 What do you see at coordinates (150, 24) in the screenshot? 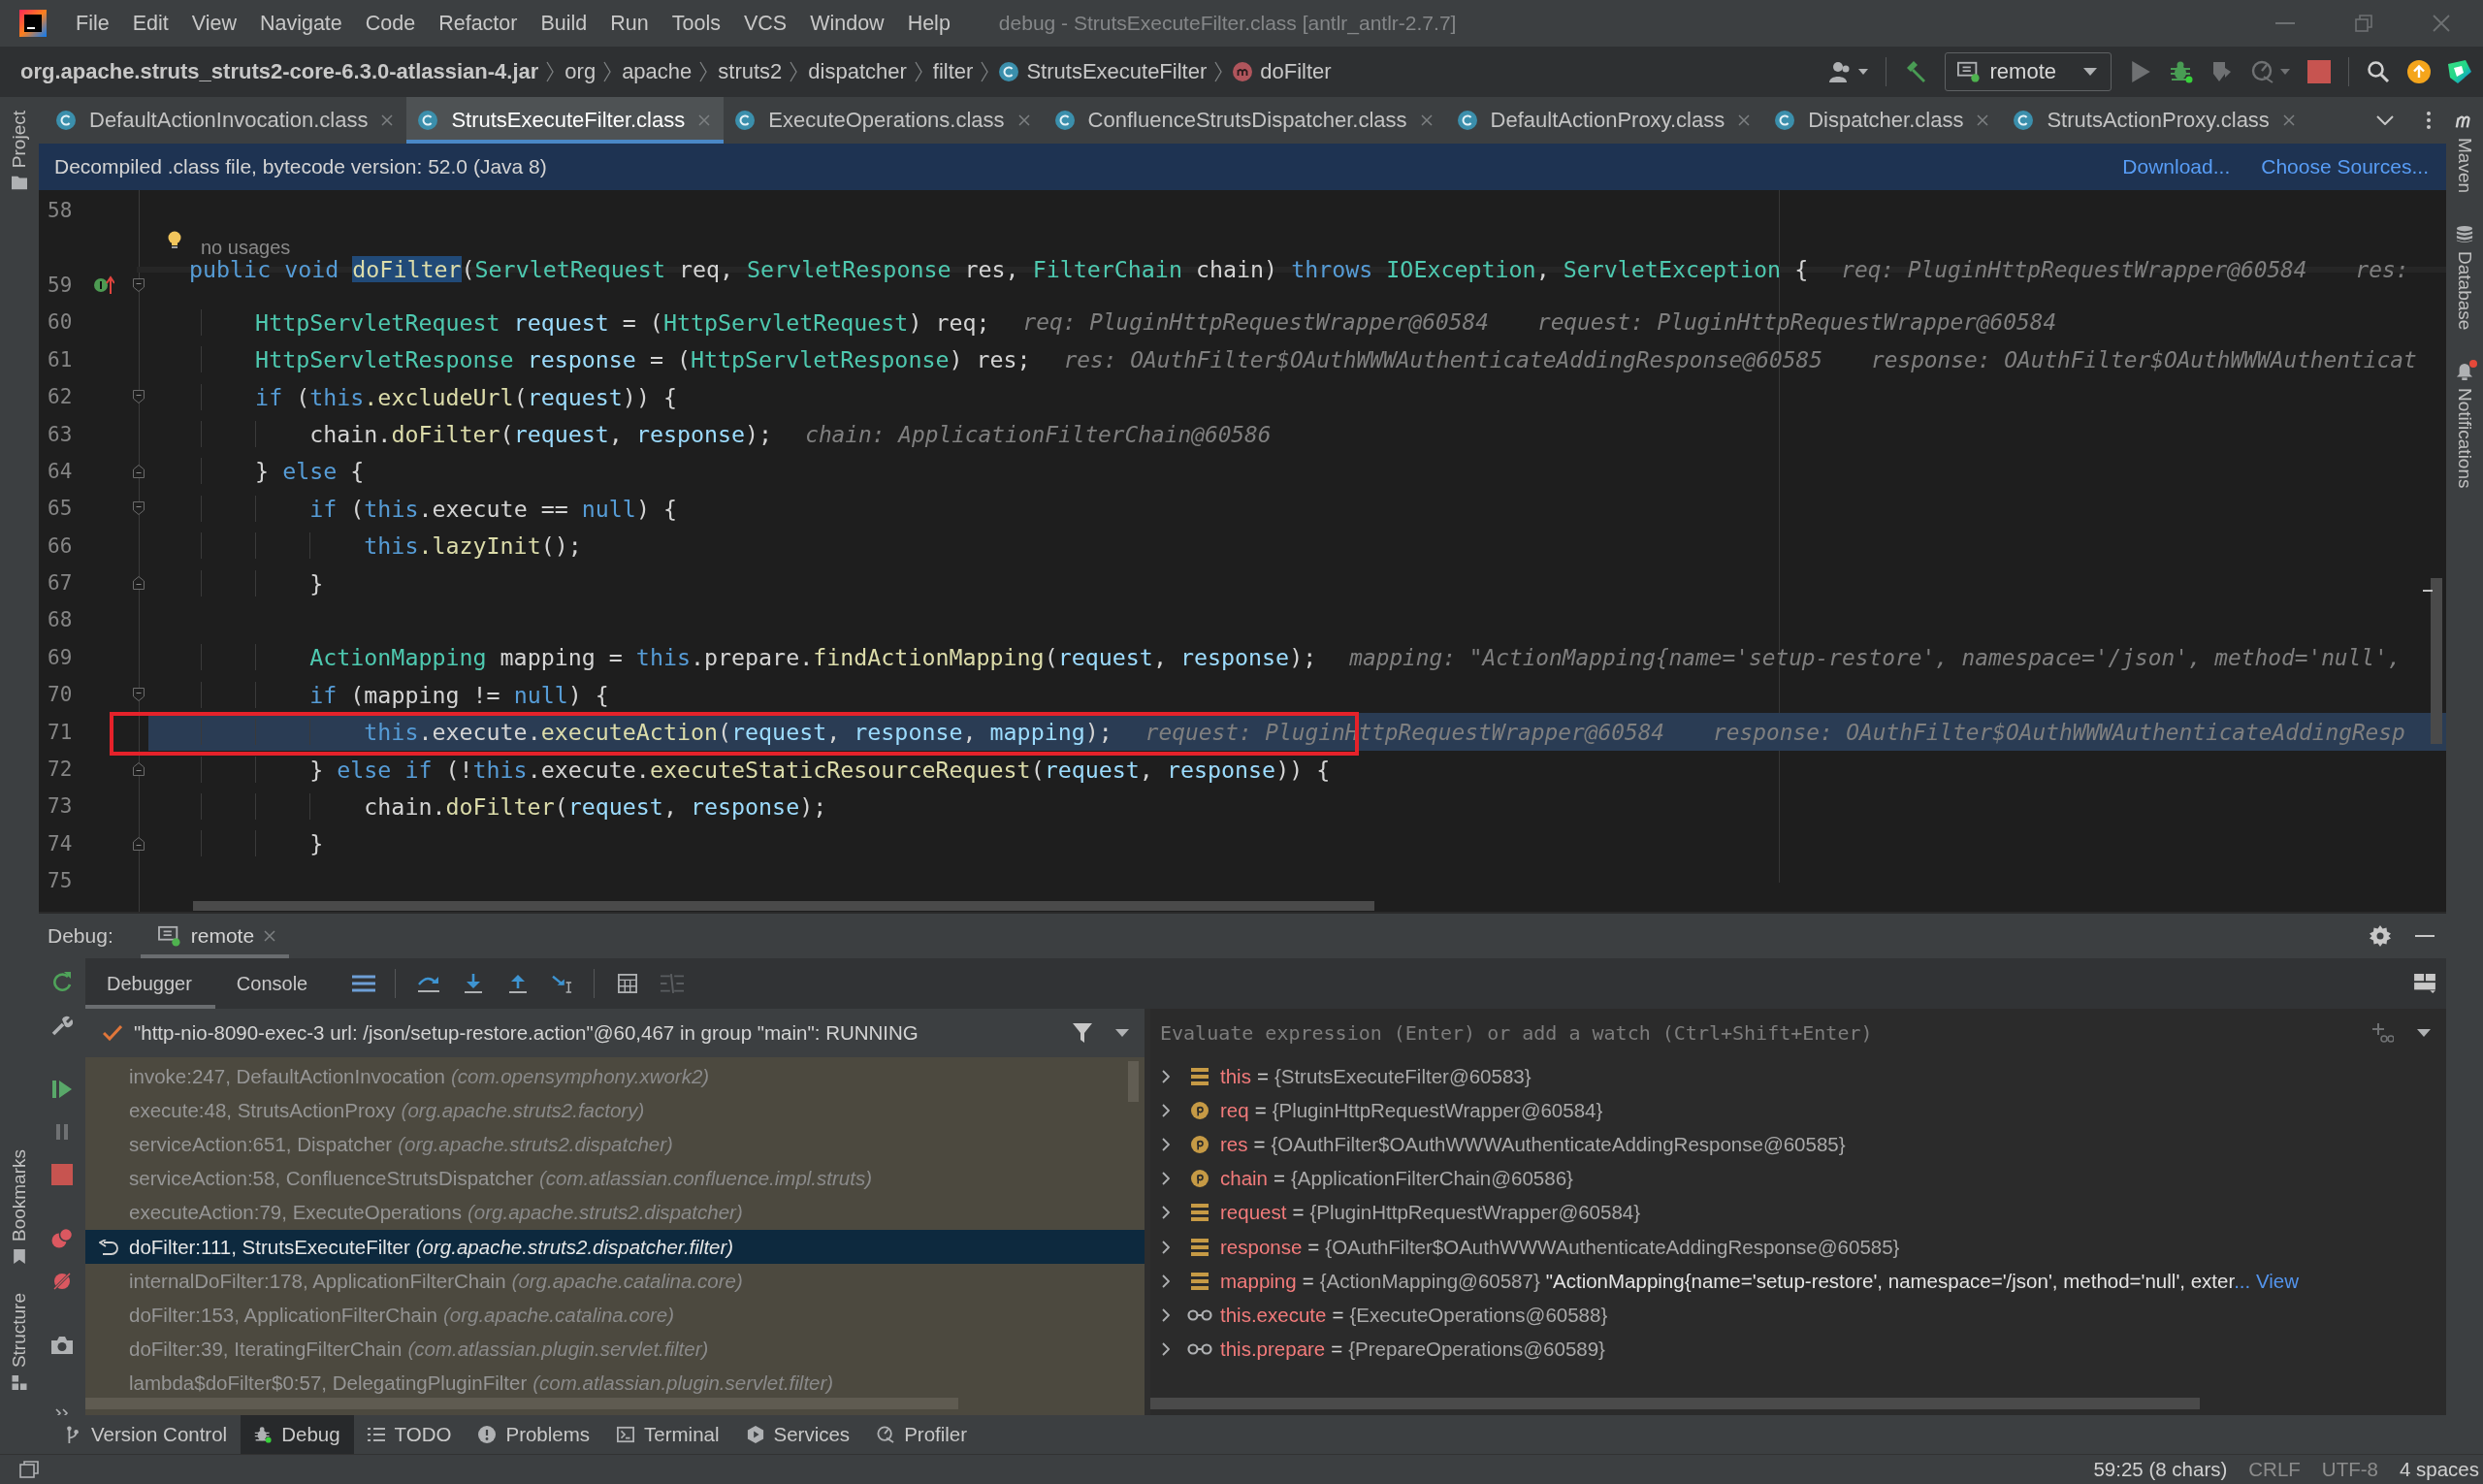
I see `menu-item: Edit` at bounding box center [150, 24].